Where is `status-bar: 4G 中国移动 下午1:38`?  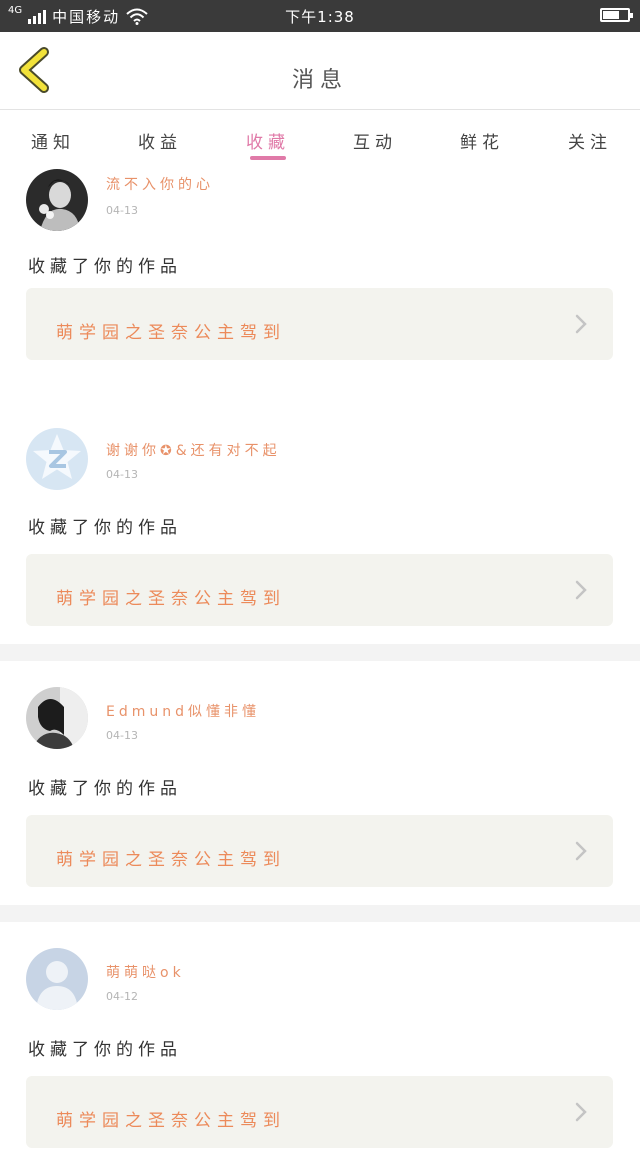
status-bar: 4G 中国移动 下午1:38 is located at coordinates (320, 16).